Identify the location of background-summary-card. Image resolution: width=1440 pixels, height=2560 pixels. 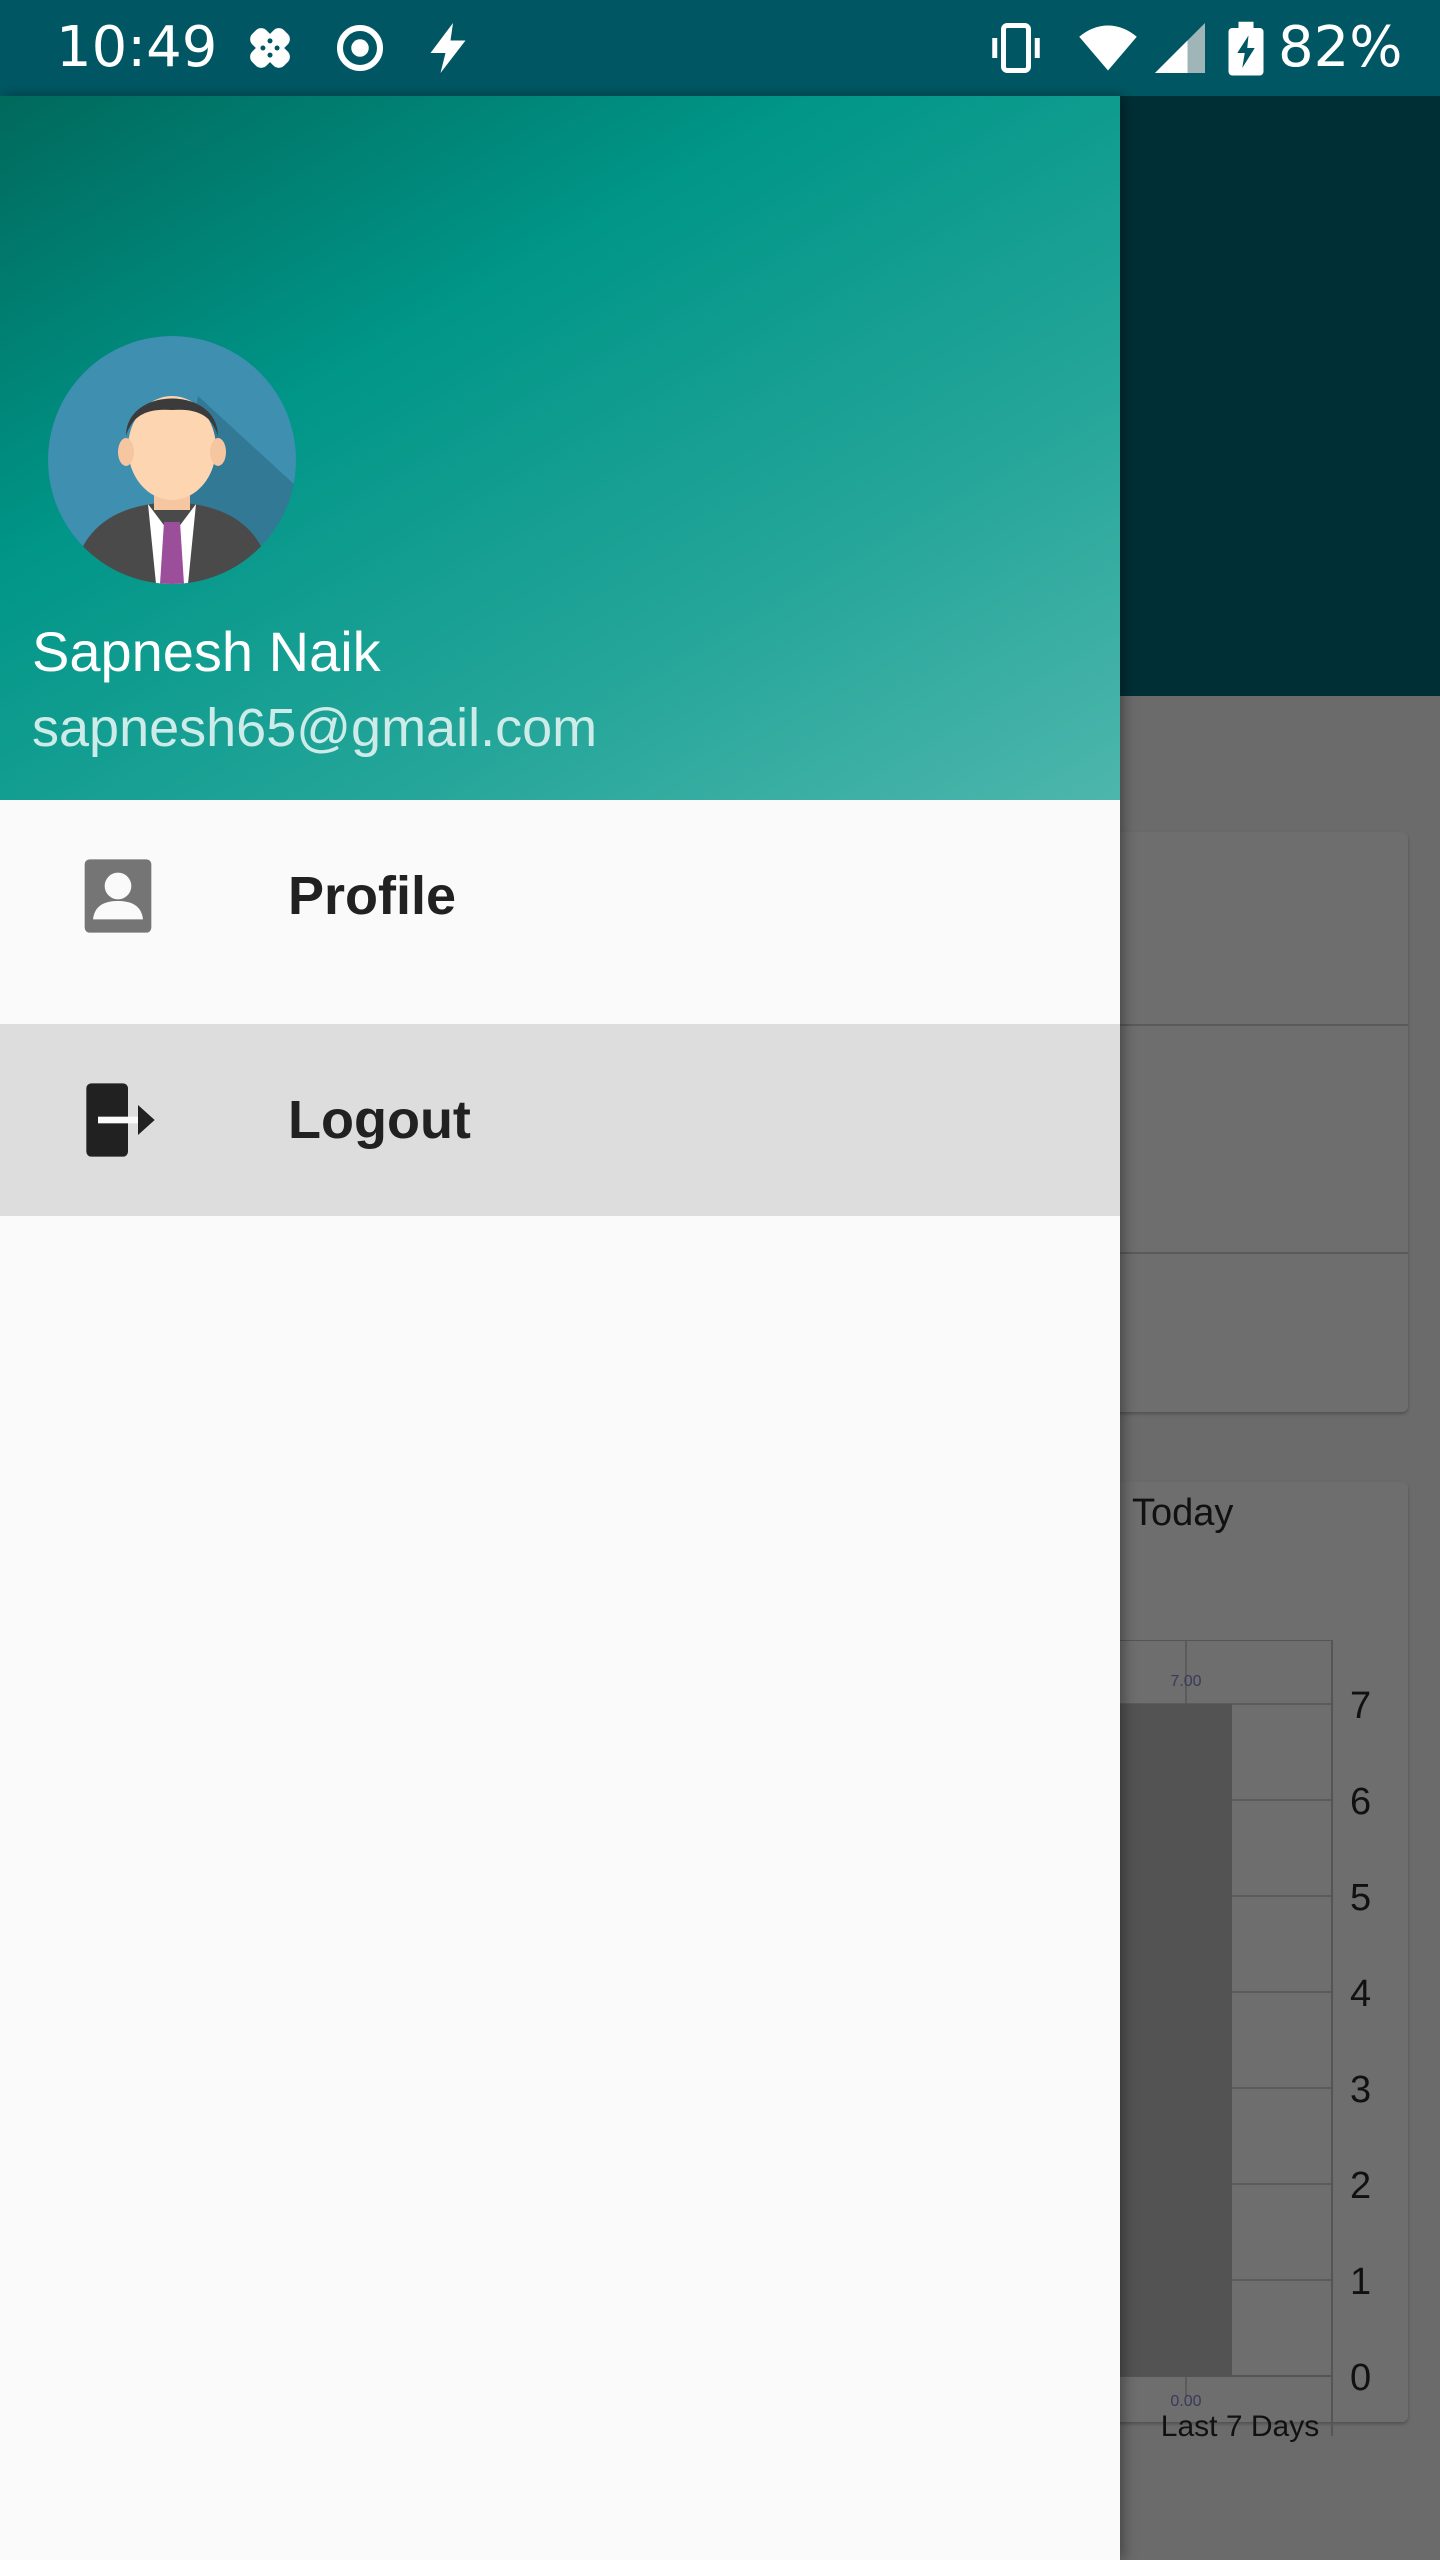
(1254, 1122).